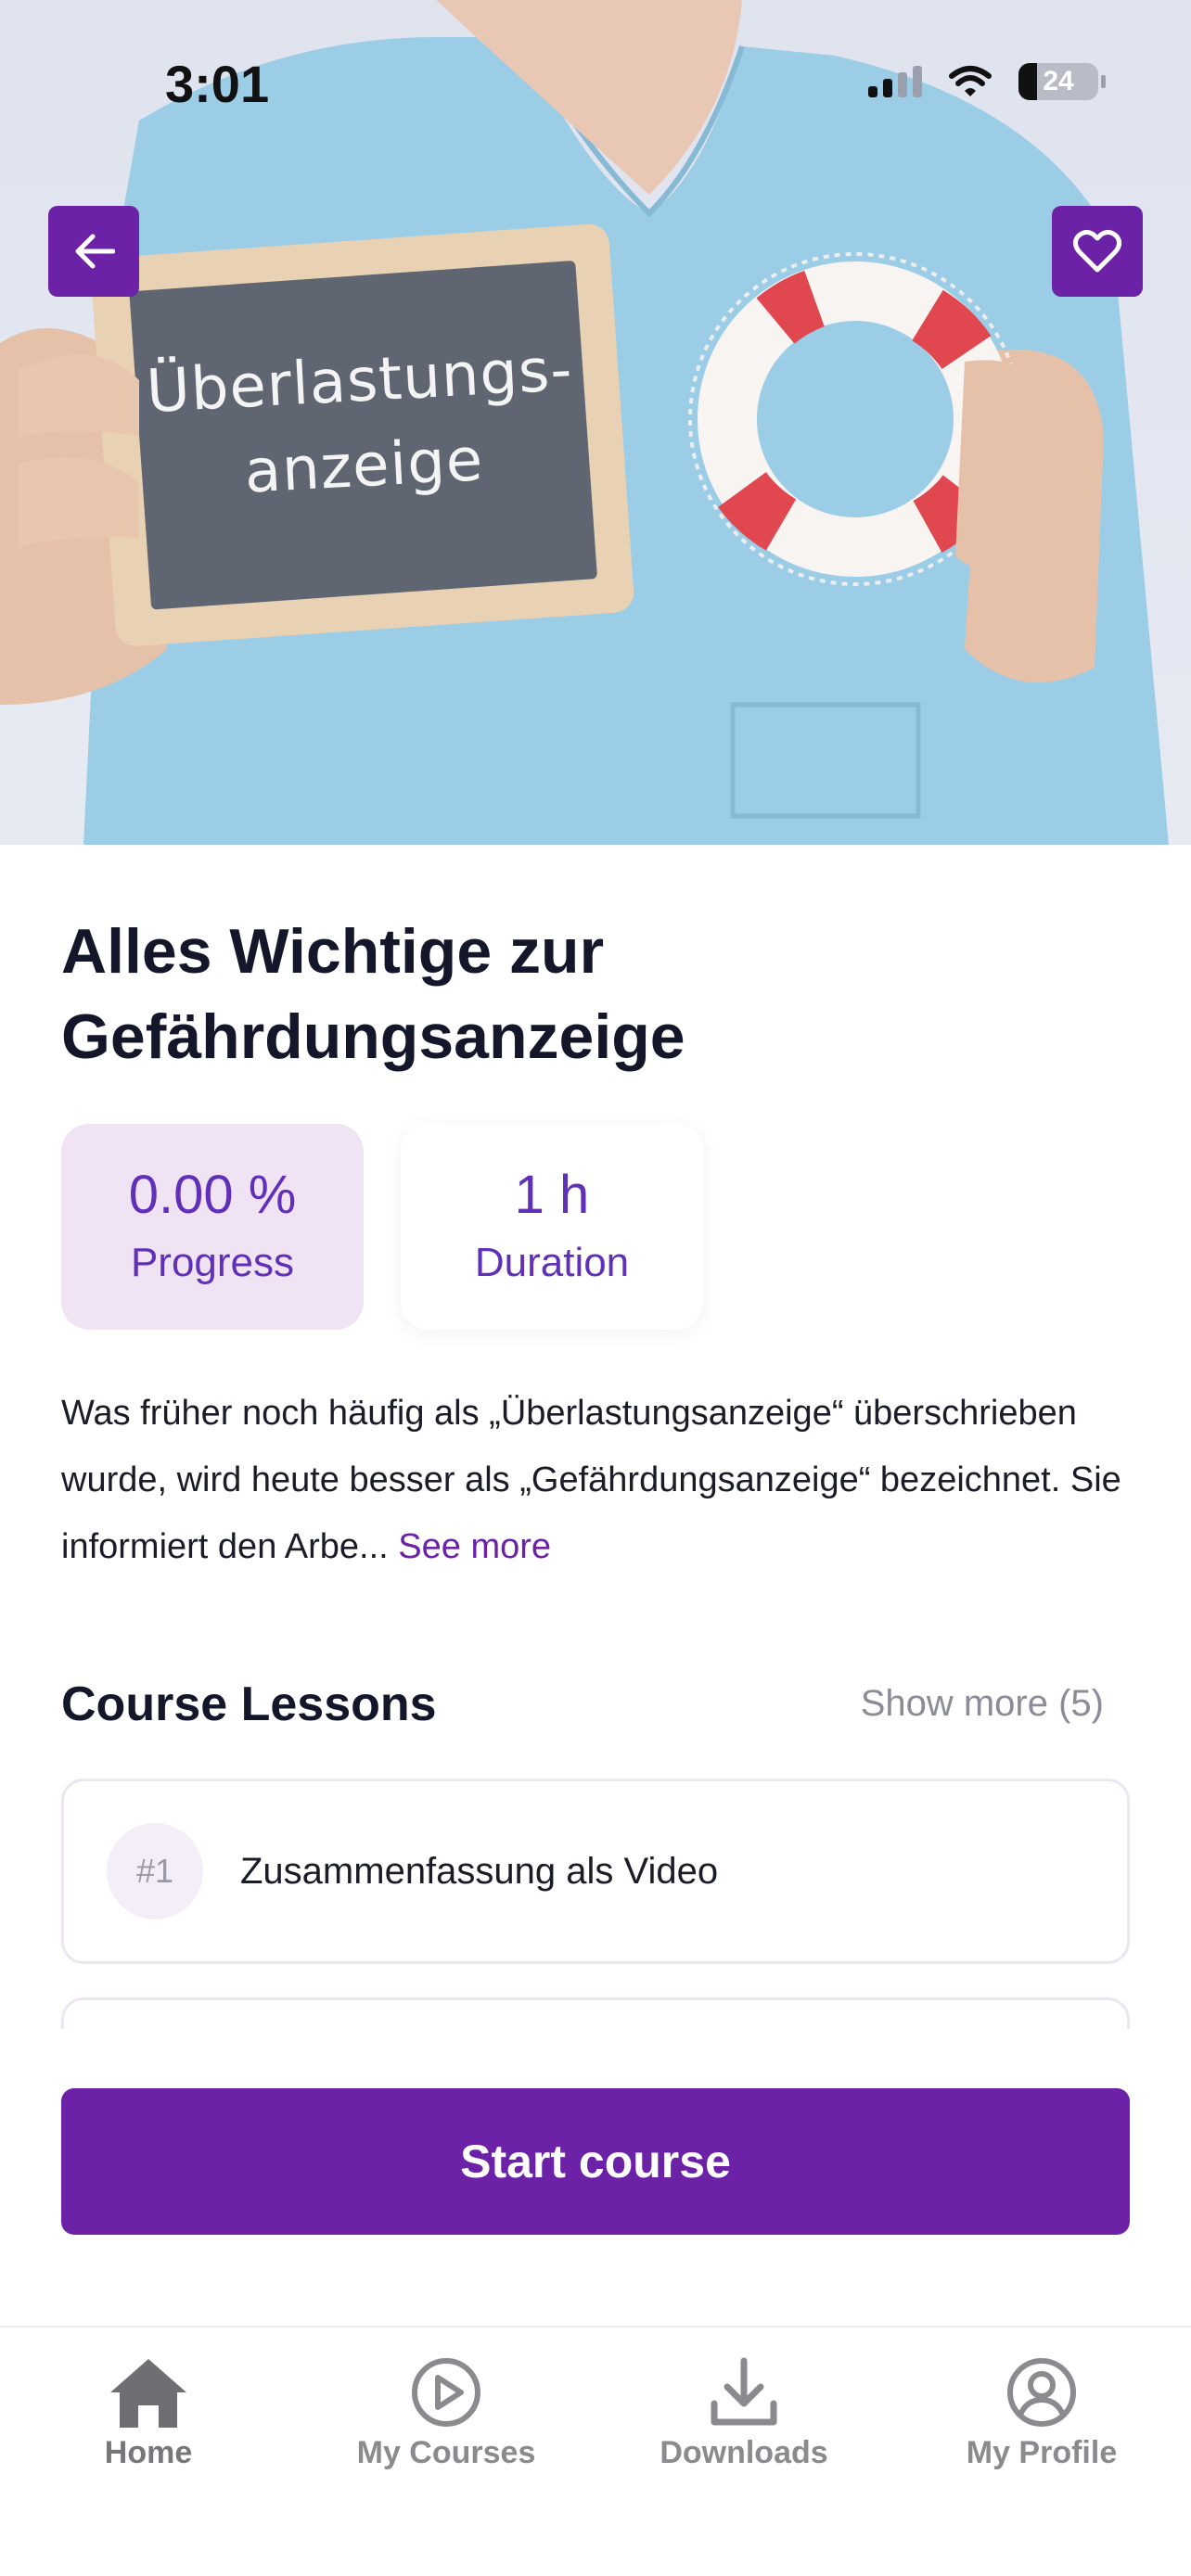 Image resolution: width=1191 pixels, height=2576 pixels. Describe the element at coordinates (148, 2393) in the screenshot. I see `home-icon` at that location.